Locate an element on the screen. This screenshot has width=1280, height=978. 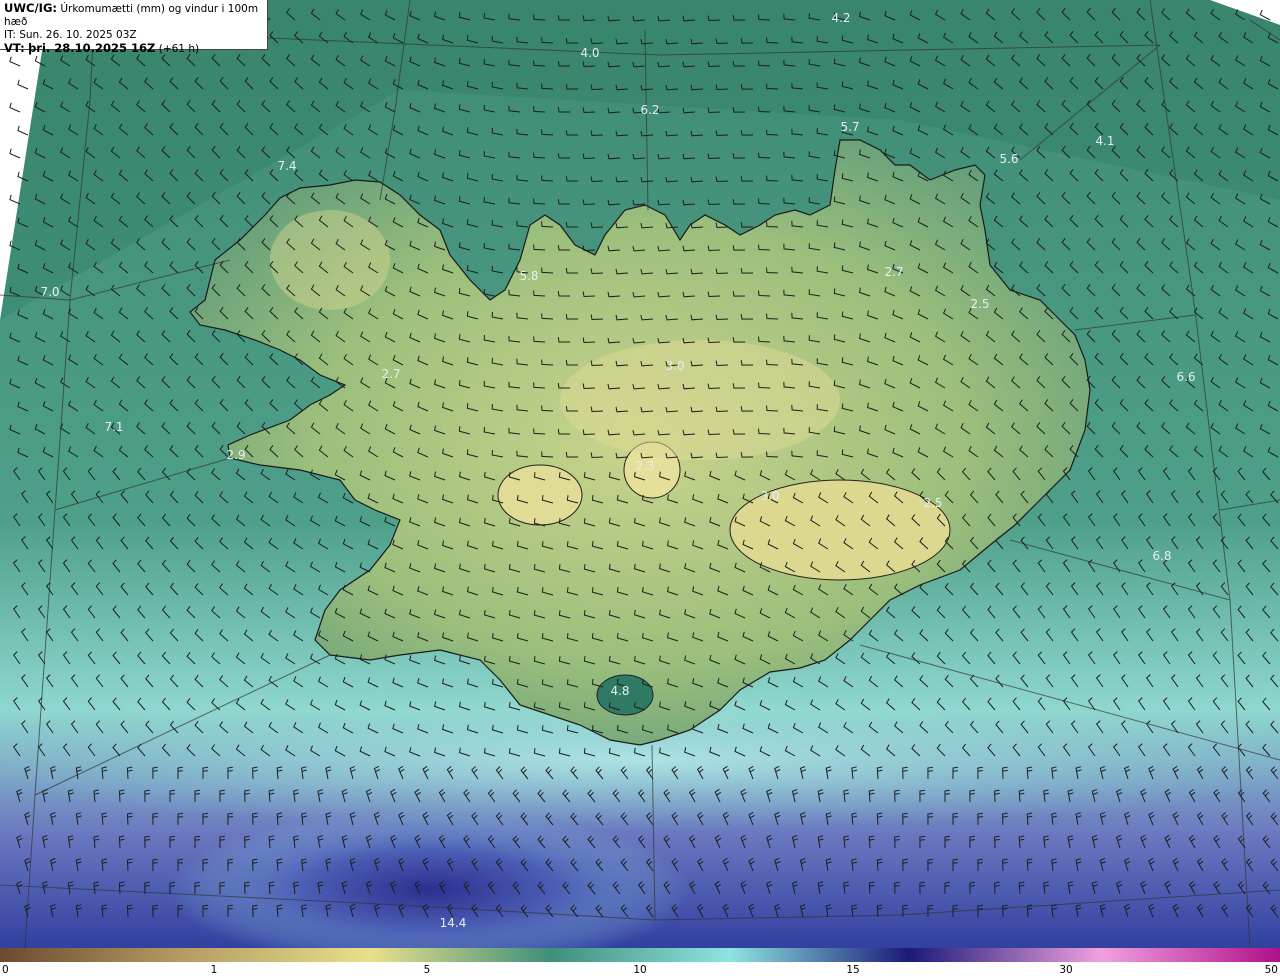
glacier is located at coordinates (540, 495).